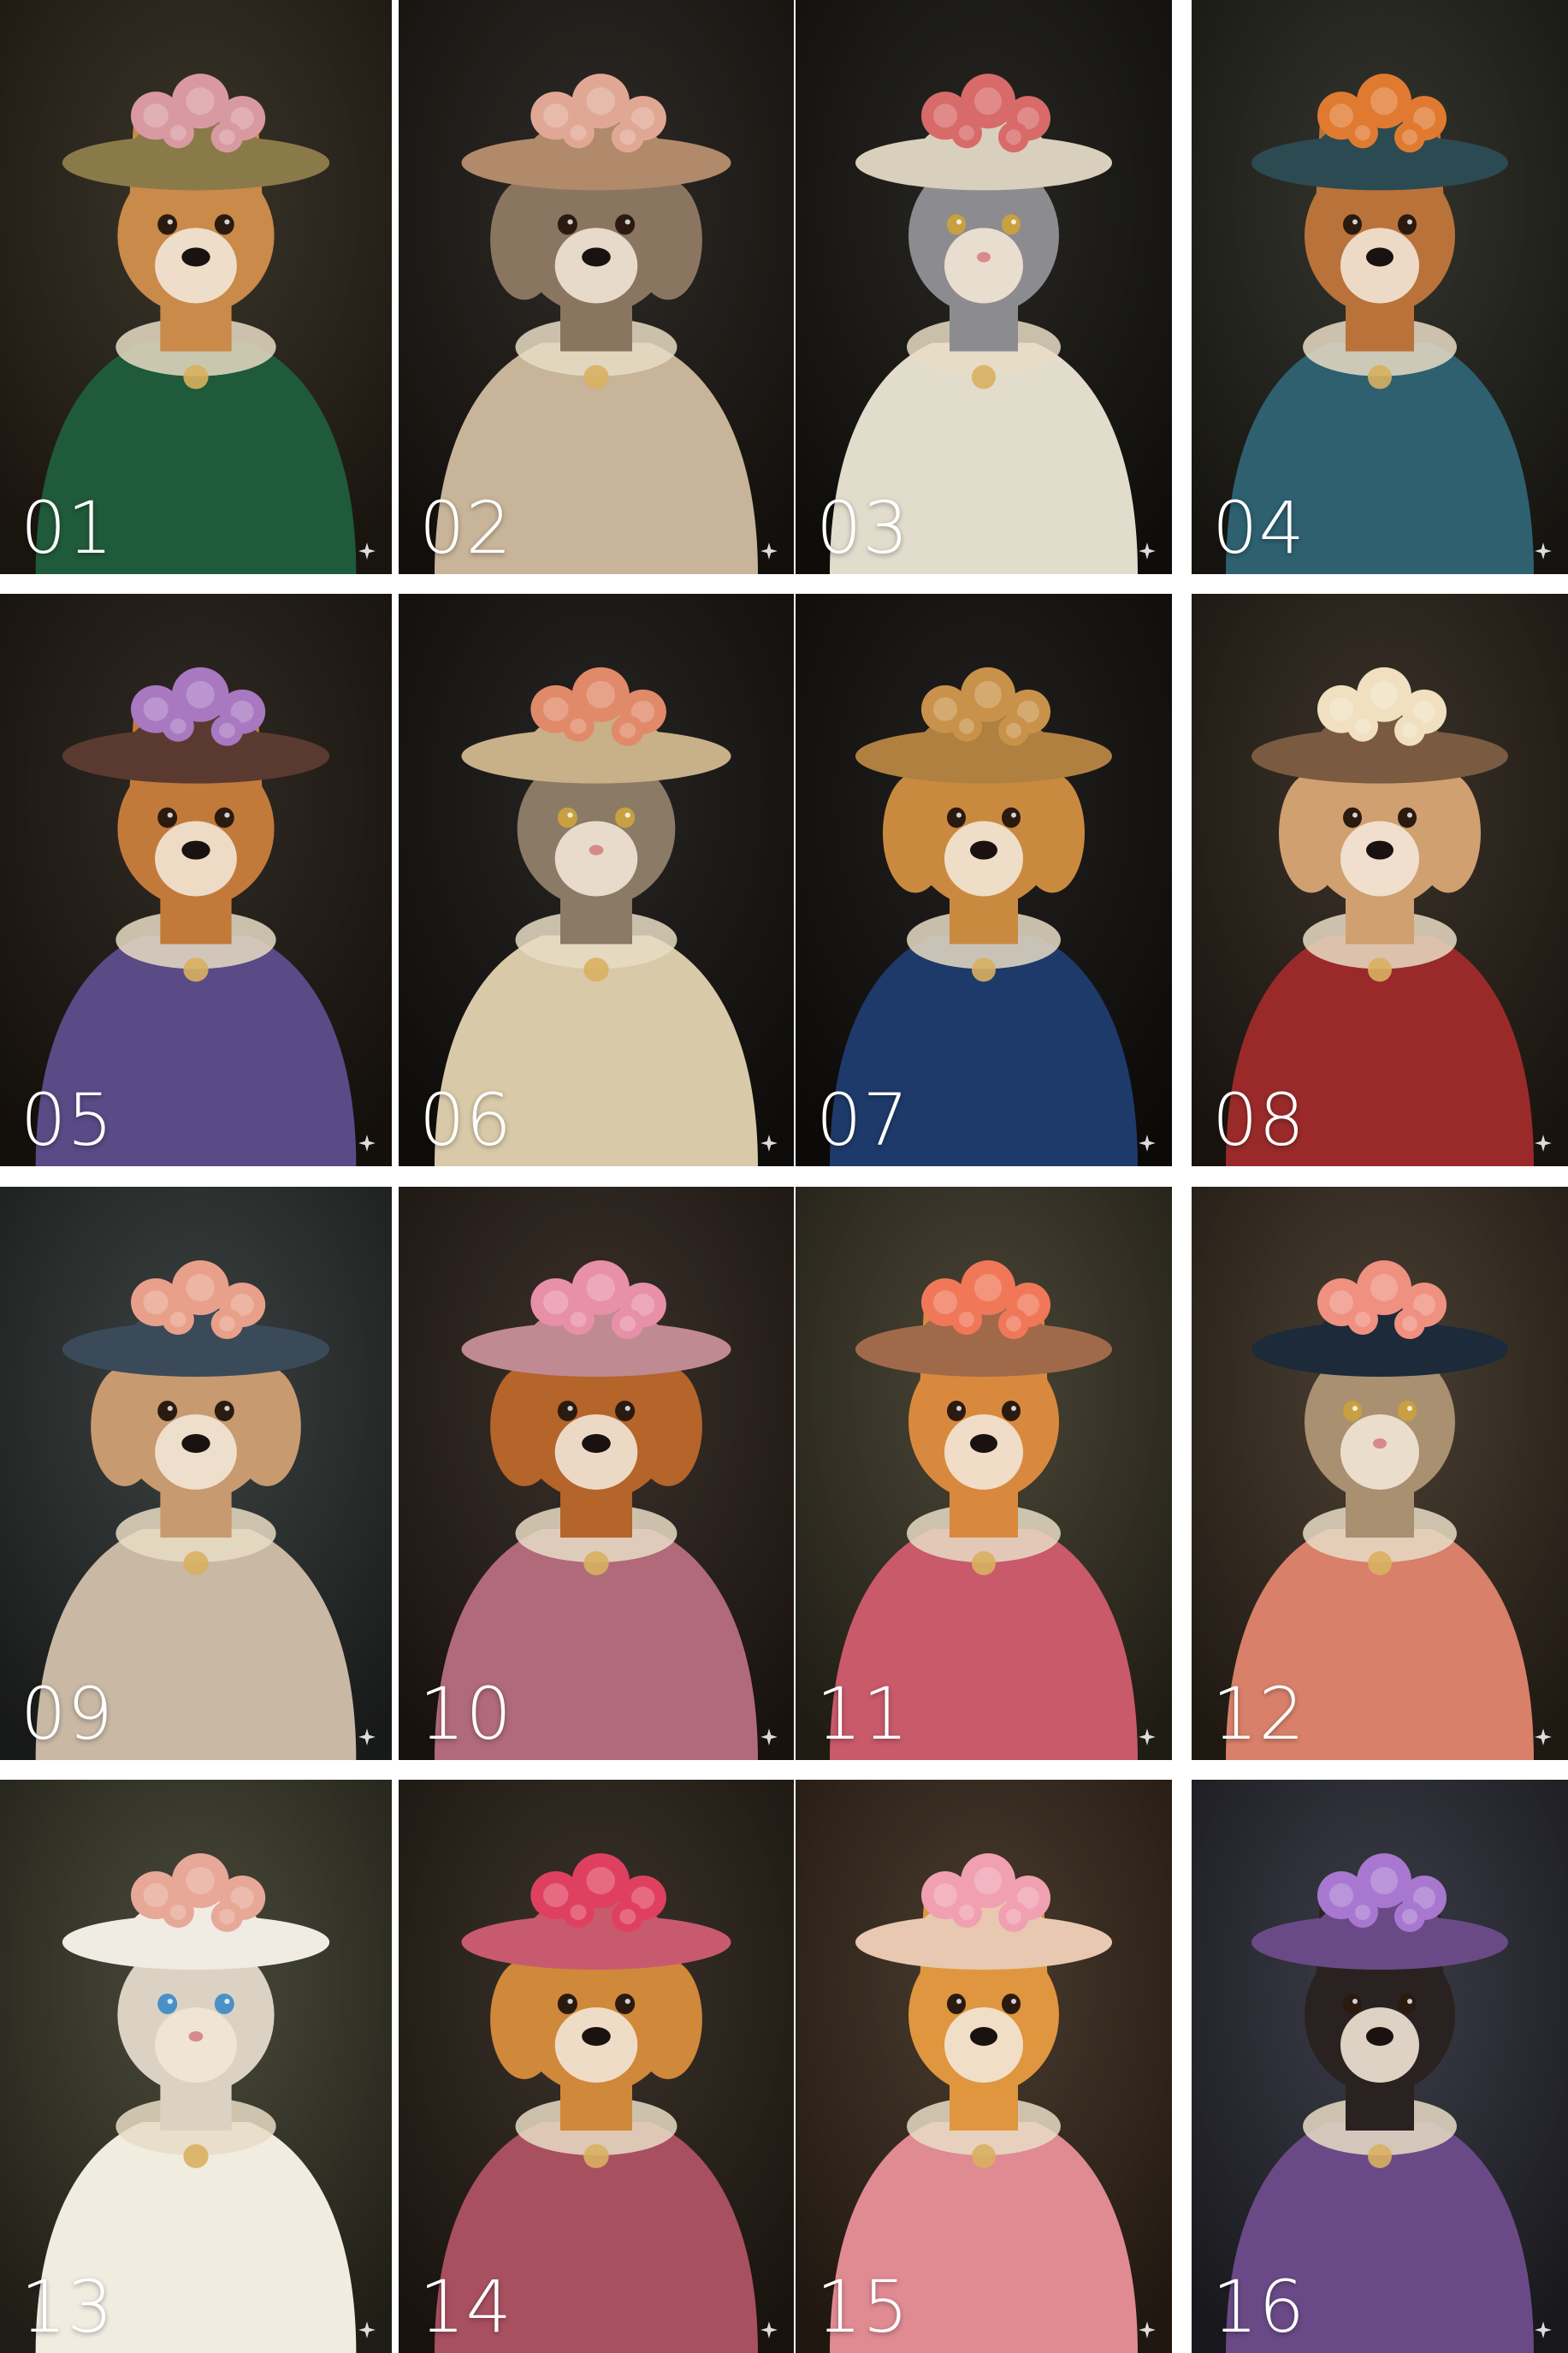  What do you see at coordinates (984, 1474) in the screenshot?
I see `portrait-tile-11: 11` at bounding box center [984, 1474].